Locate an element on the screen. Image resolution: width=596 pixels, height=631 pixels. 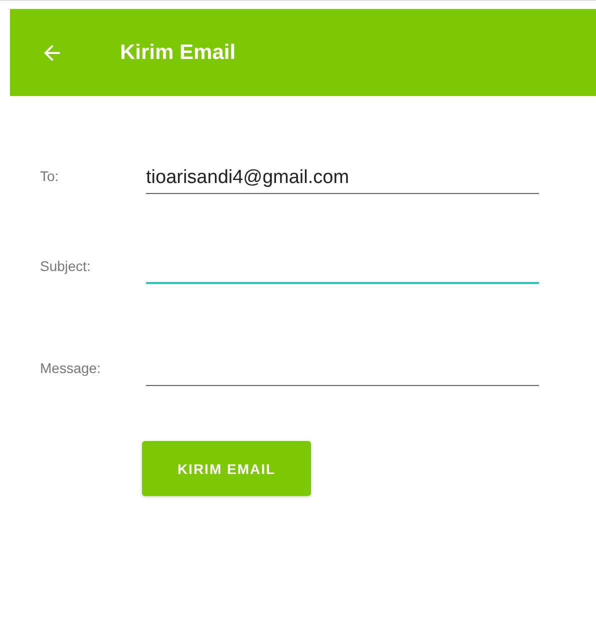
field-label: Message: is located at coordinates (71, 369).